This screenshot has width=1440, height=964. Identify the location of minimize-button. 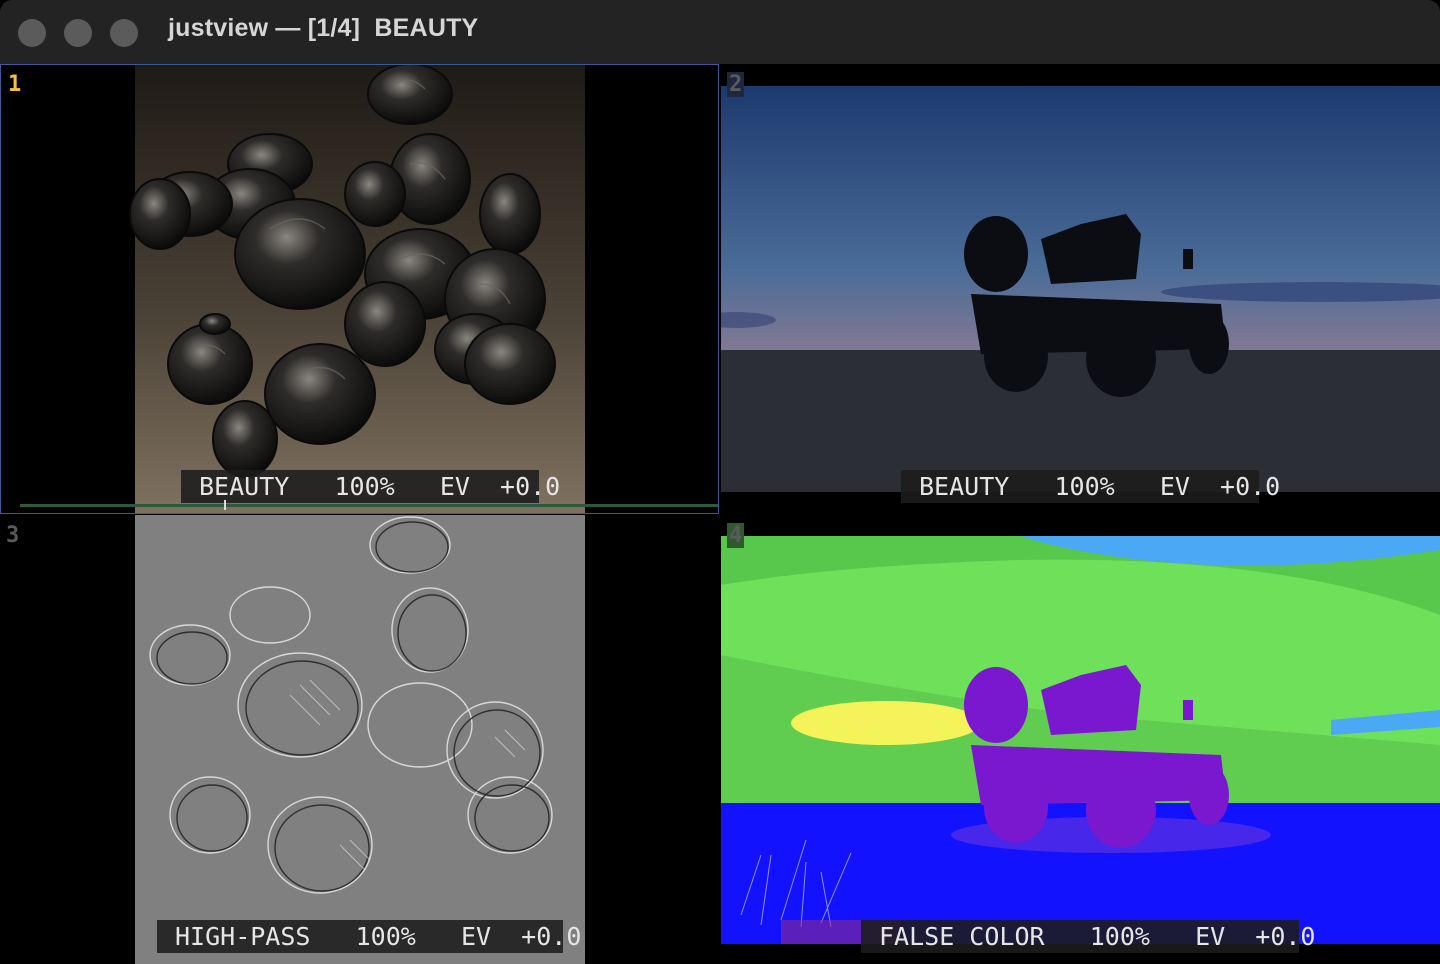
(78, 33).